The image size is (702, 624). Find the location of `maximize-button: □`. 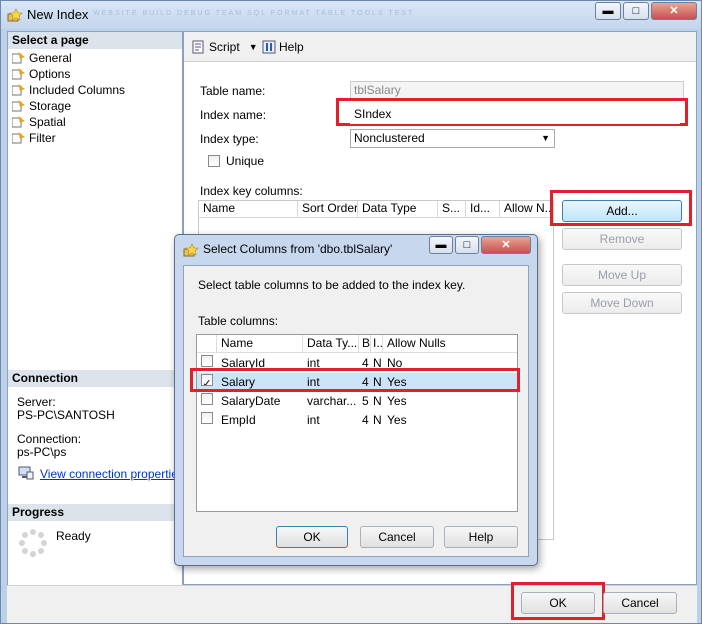

maximize-button: □ is located at coordinates (636, 11).